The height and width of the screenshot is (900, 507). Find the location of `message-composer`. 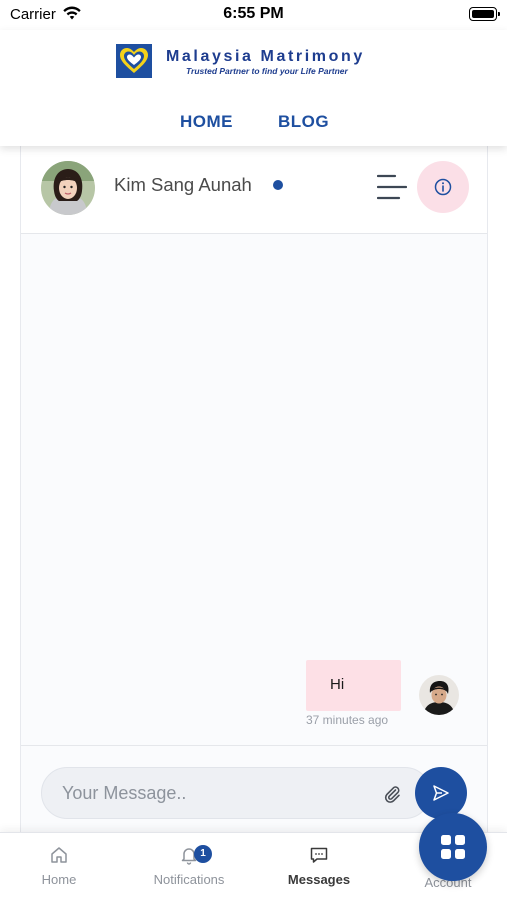

message-composer is located at coordinates (236, 793).